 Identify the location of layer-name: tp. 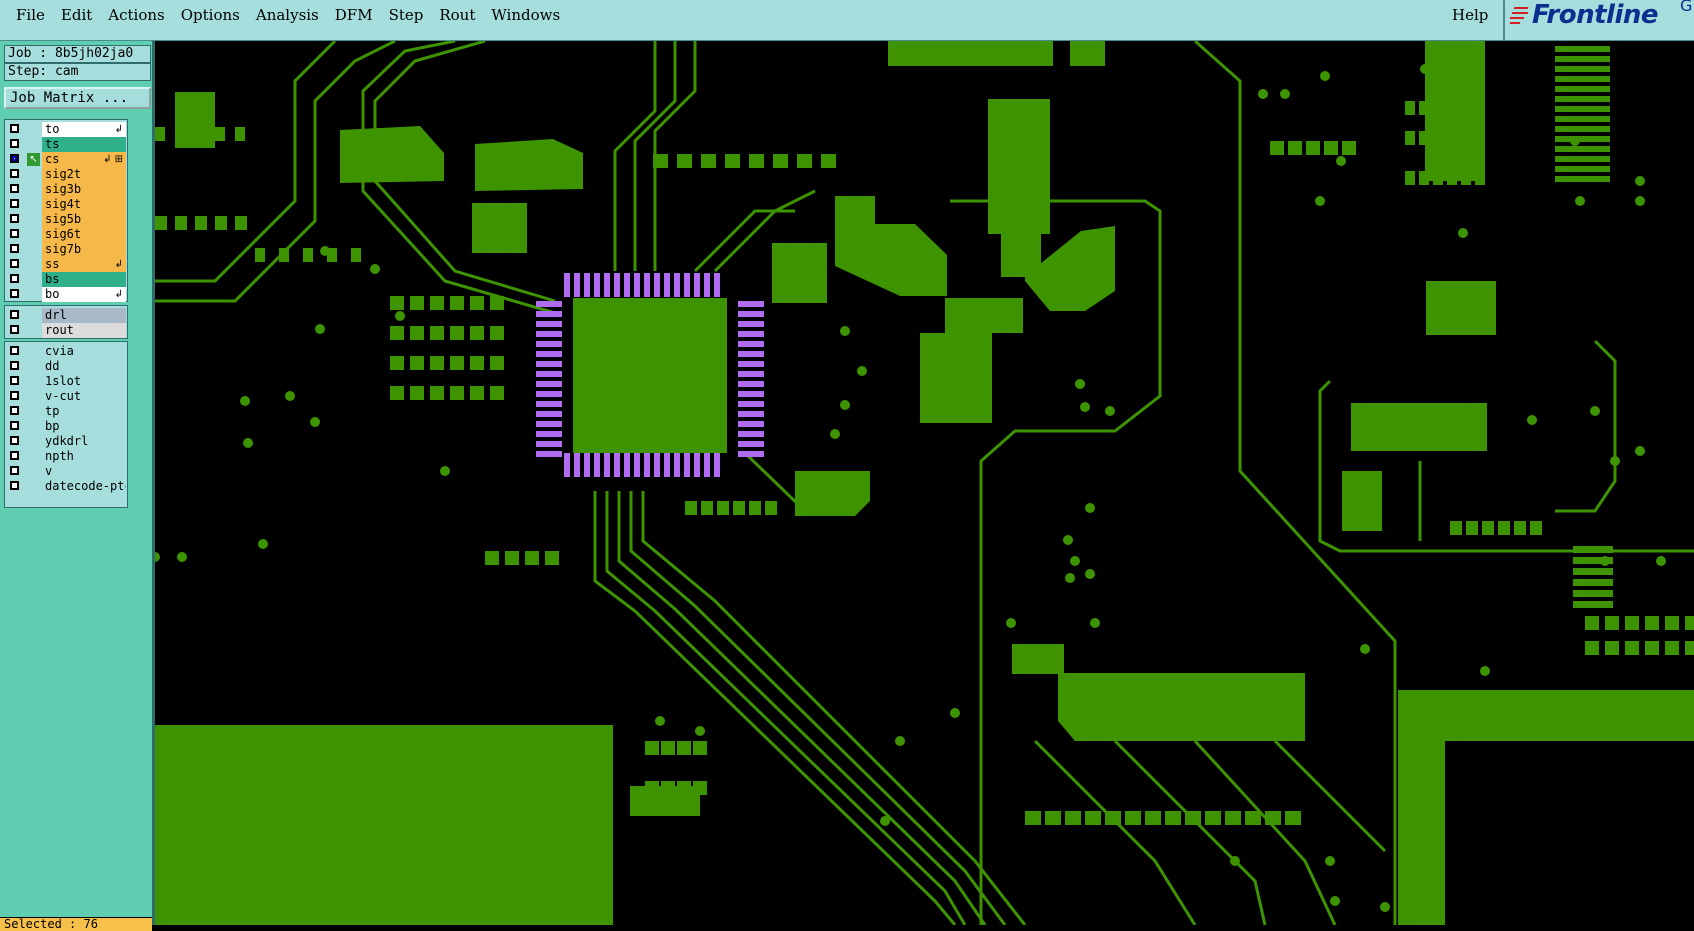
(84, 411).